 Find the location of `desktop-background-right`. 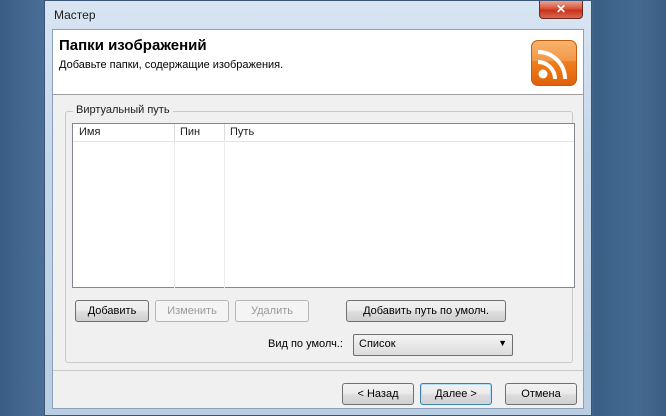

desktop-background-right is located at coordinates (630, 208).